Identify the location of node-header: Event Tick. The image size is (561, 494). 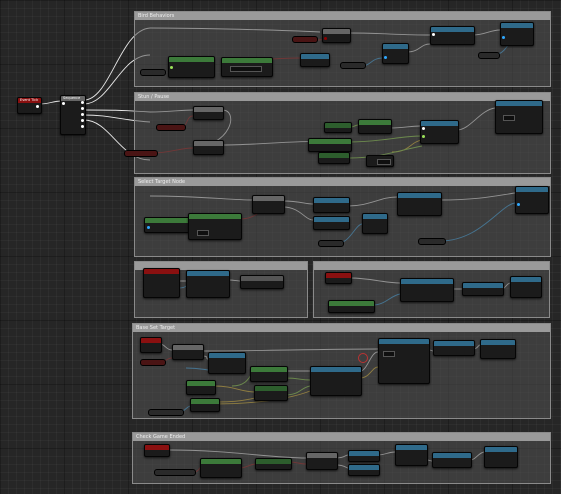
(29, 100).